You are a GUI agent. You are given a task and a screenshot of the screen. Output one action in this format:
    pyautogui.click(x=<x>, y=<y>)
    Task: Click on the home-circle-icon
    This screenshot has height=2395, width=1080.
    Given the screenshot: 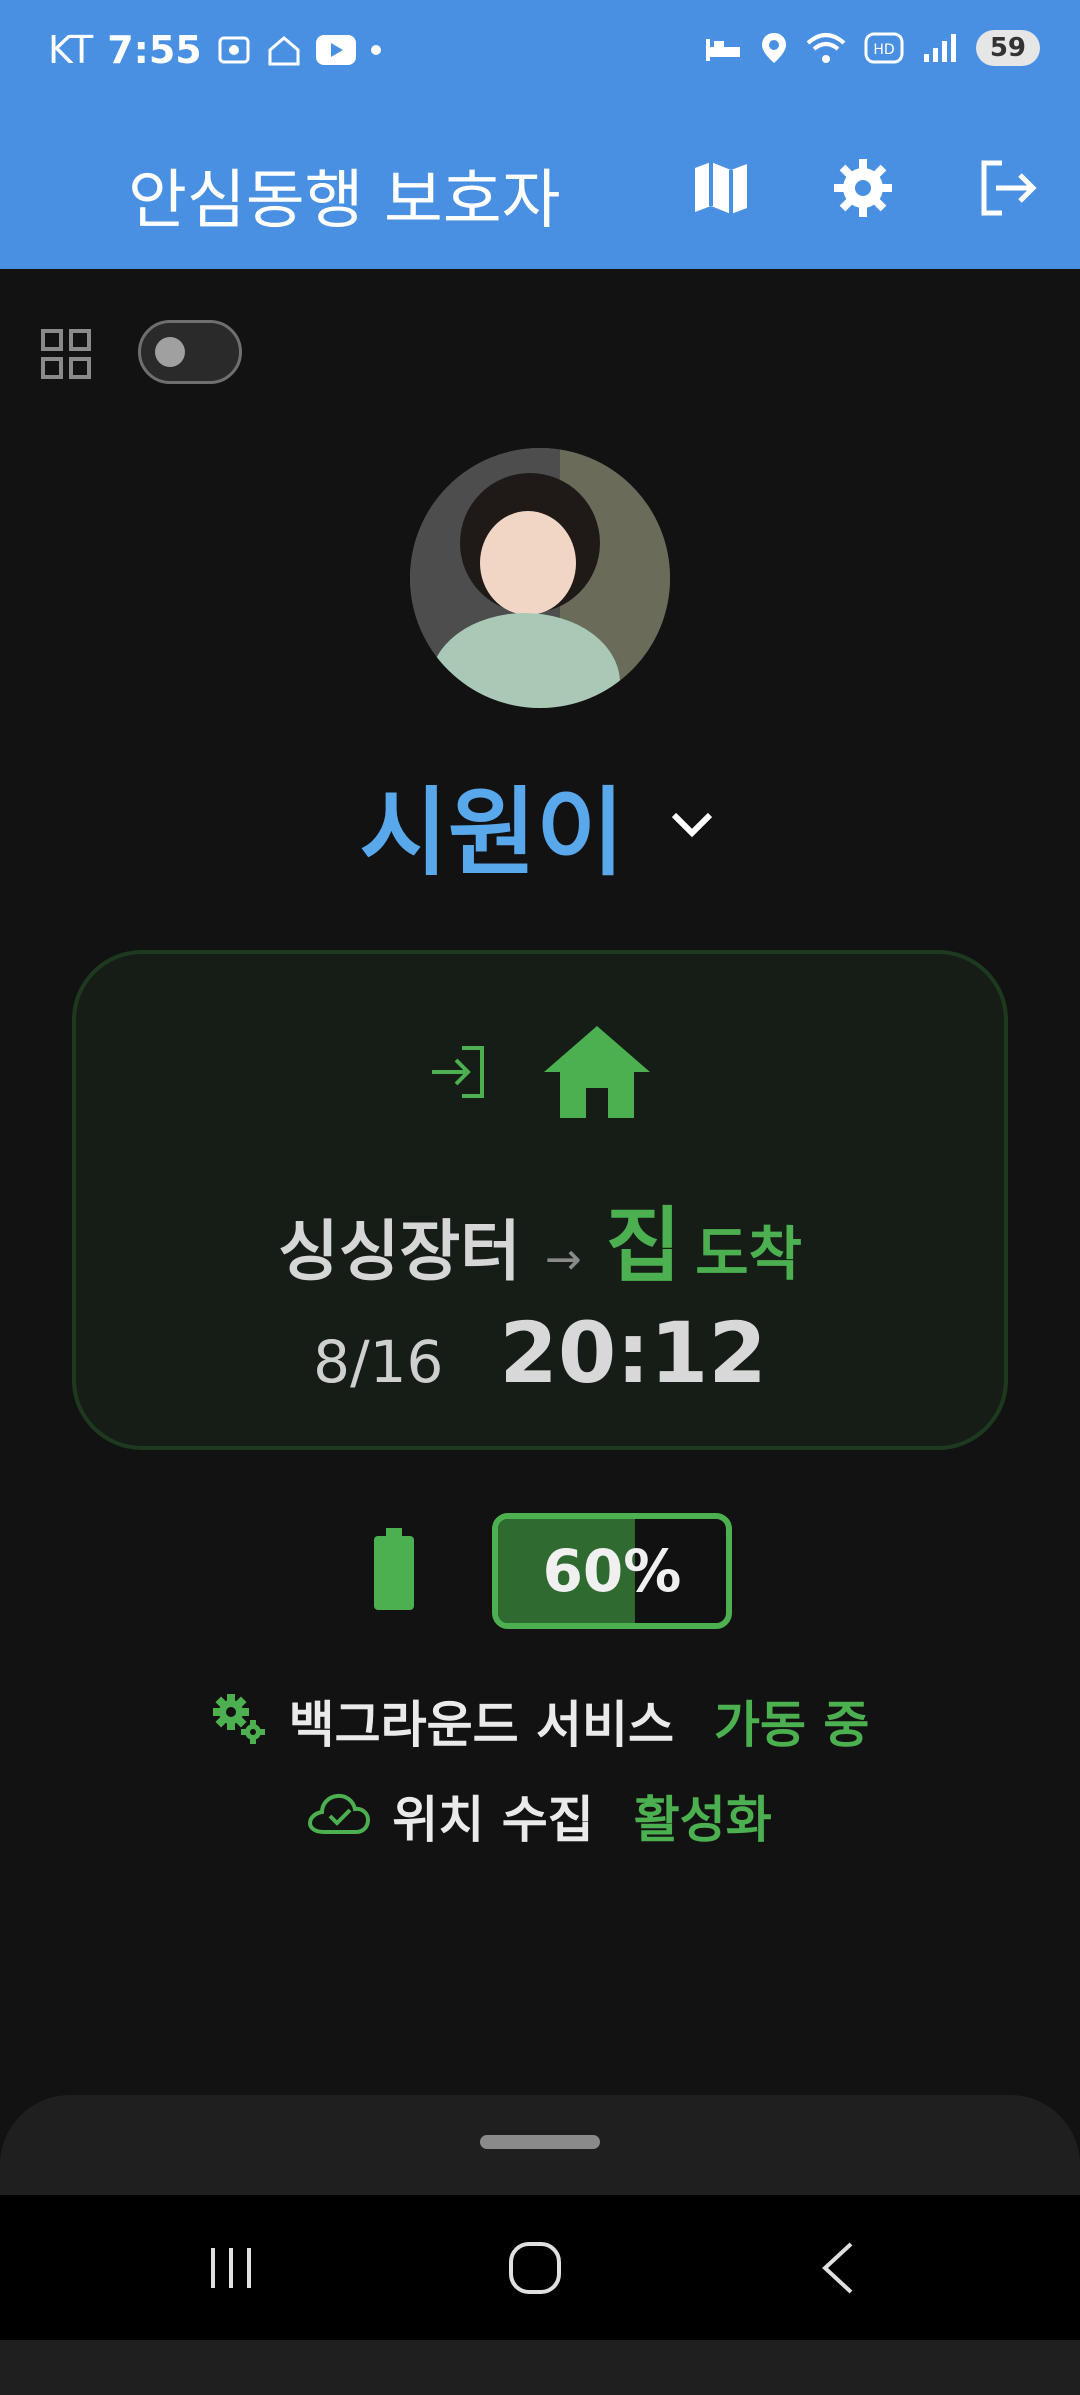 What is the action you would take?
    pyautogui.click(x=535, y=2270)
    